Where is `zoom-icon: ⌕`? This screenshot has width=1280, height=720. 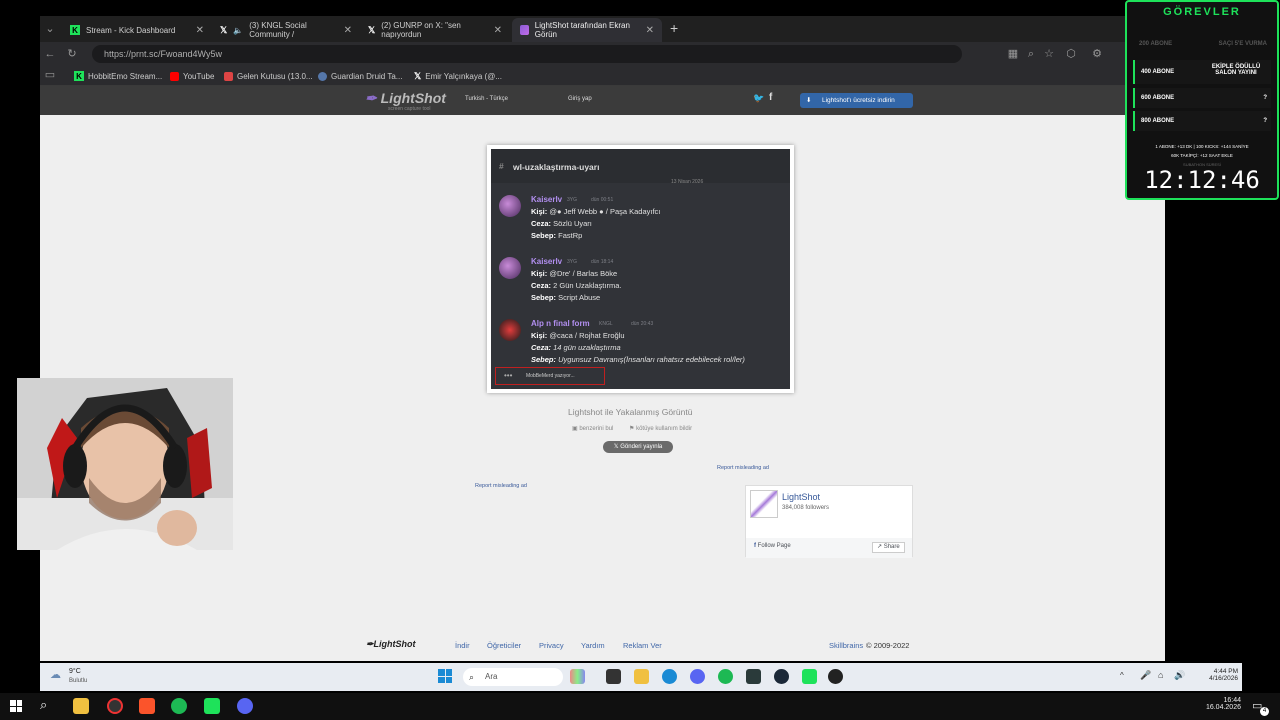 zoom-icon: ⌕ is located at coordinates (1031, 54).